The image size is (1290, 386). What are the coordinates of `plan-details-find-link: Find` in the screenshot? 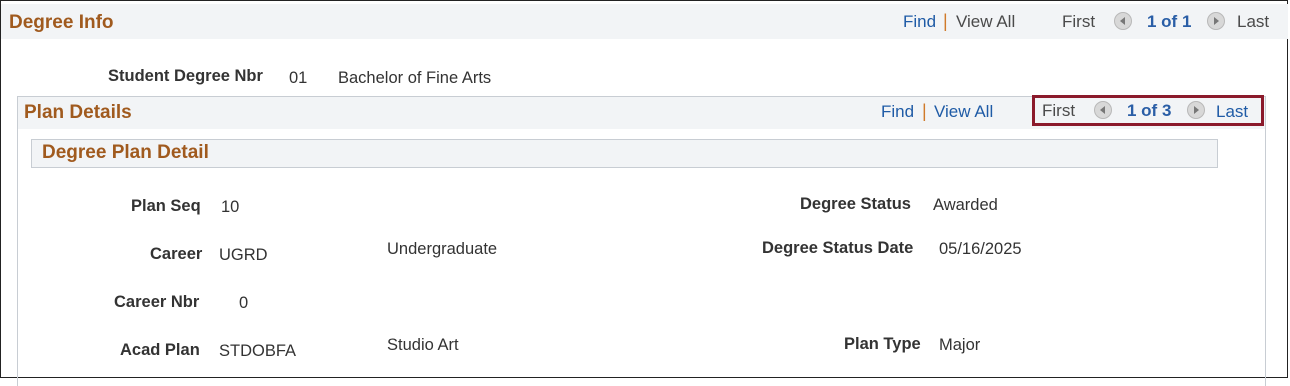 It's located at (897, 112).